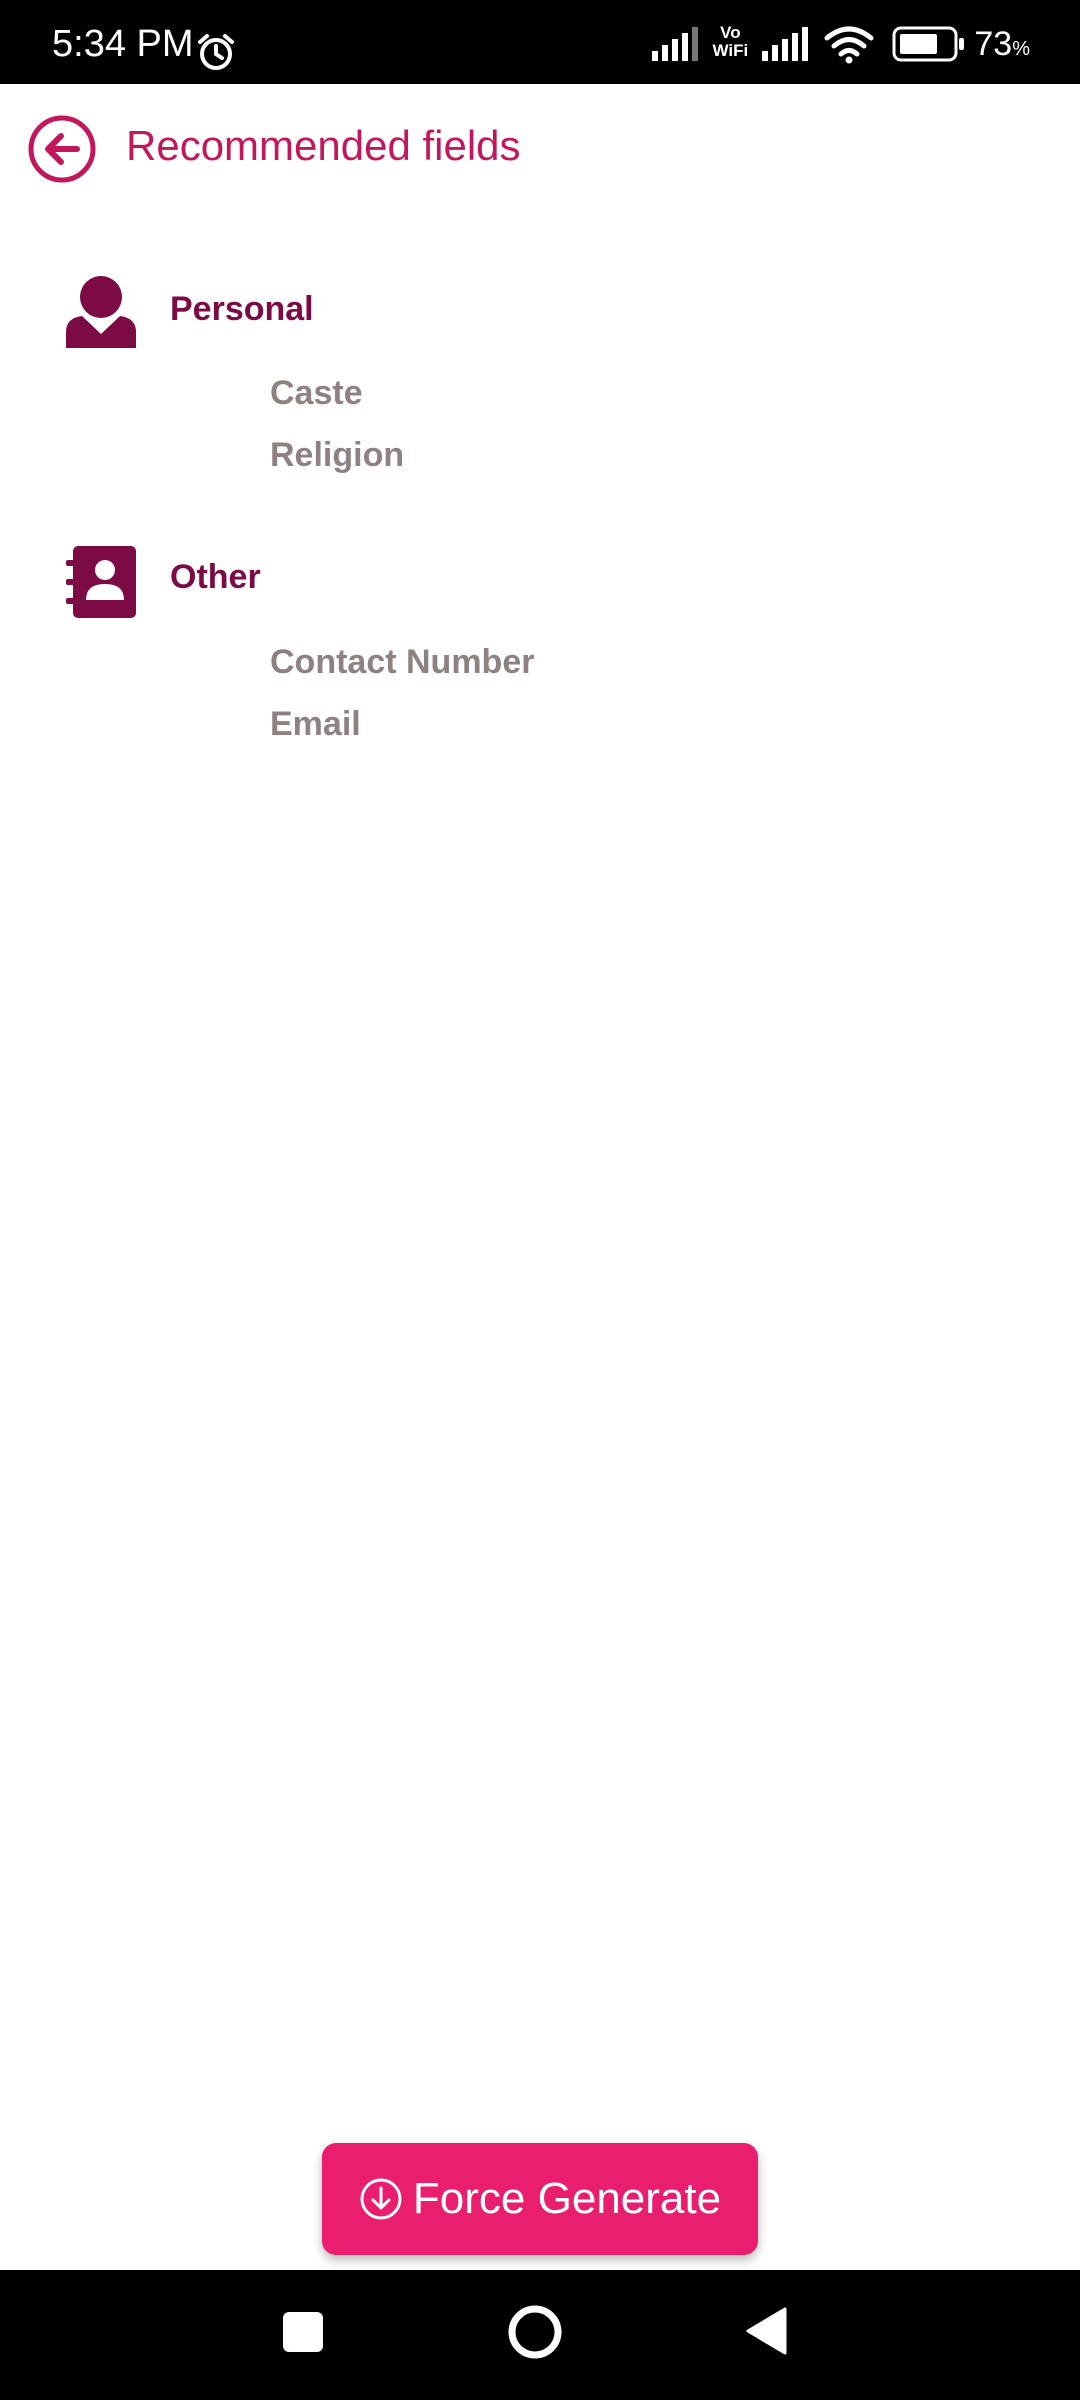  What do you see at coordinates (242, 309) in the screenshot?
I see `section-title-personal: Personal` at bounding box center [242, 309].